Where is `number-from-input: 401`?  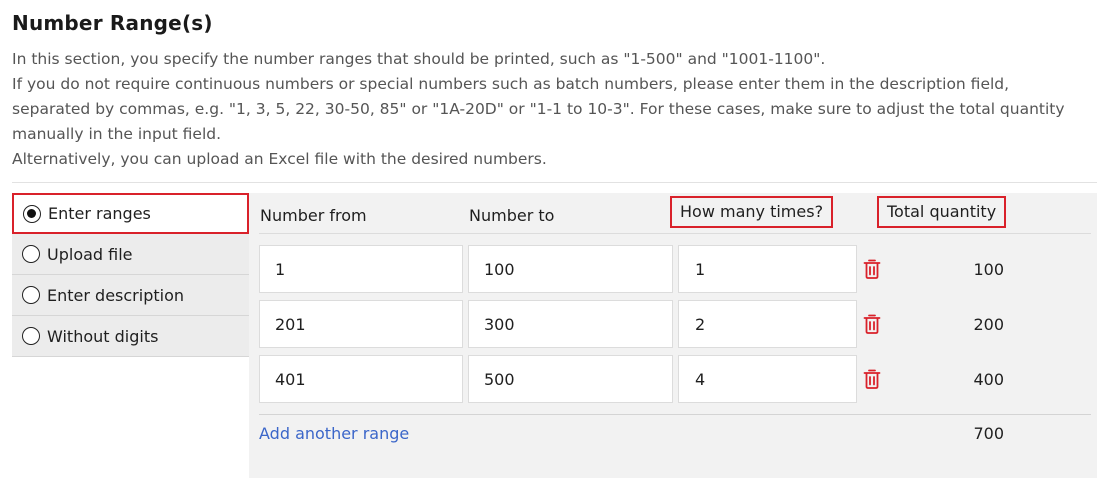 number-from-input: 401 is located at coordinates (361, 379).